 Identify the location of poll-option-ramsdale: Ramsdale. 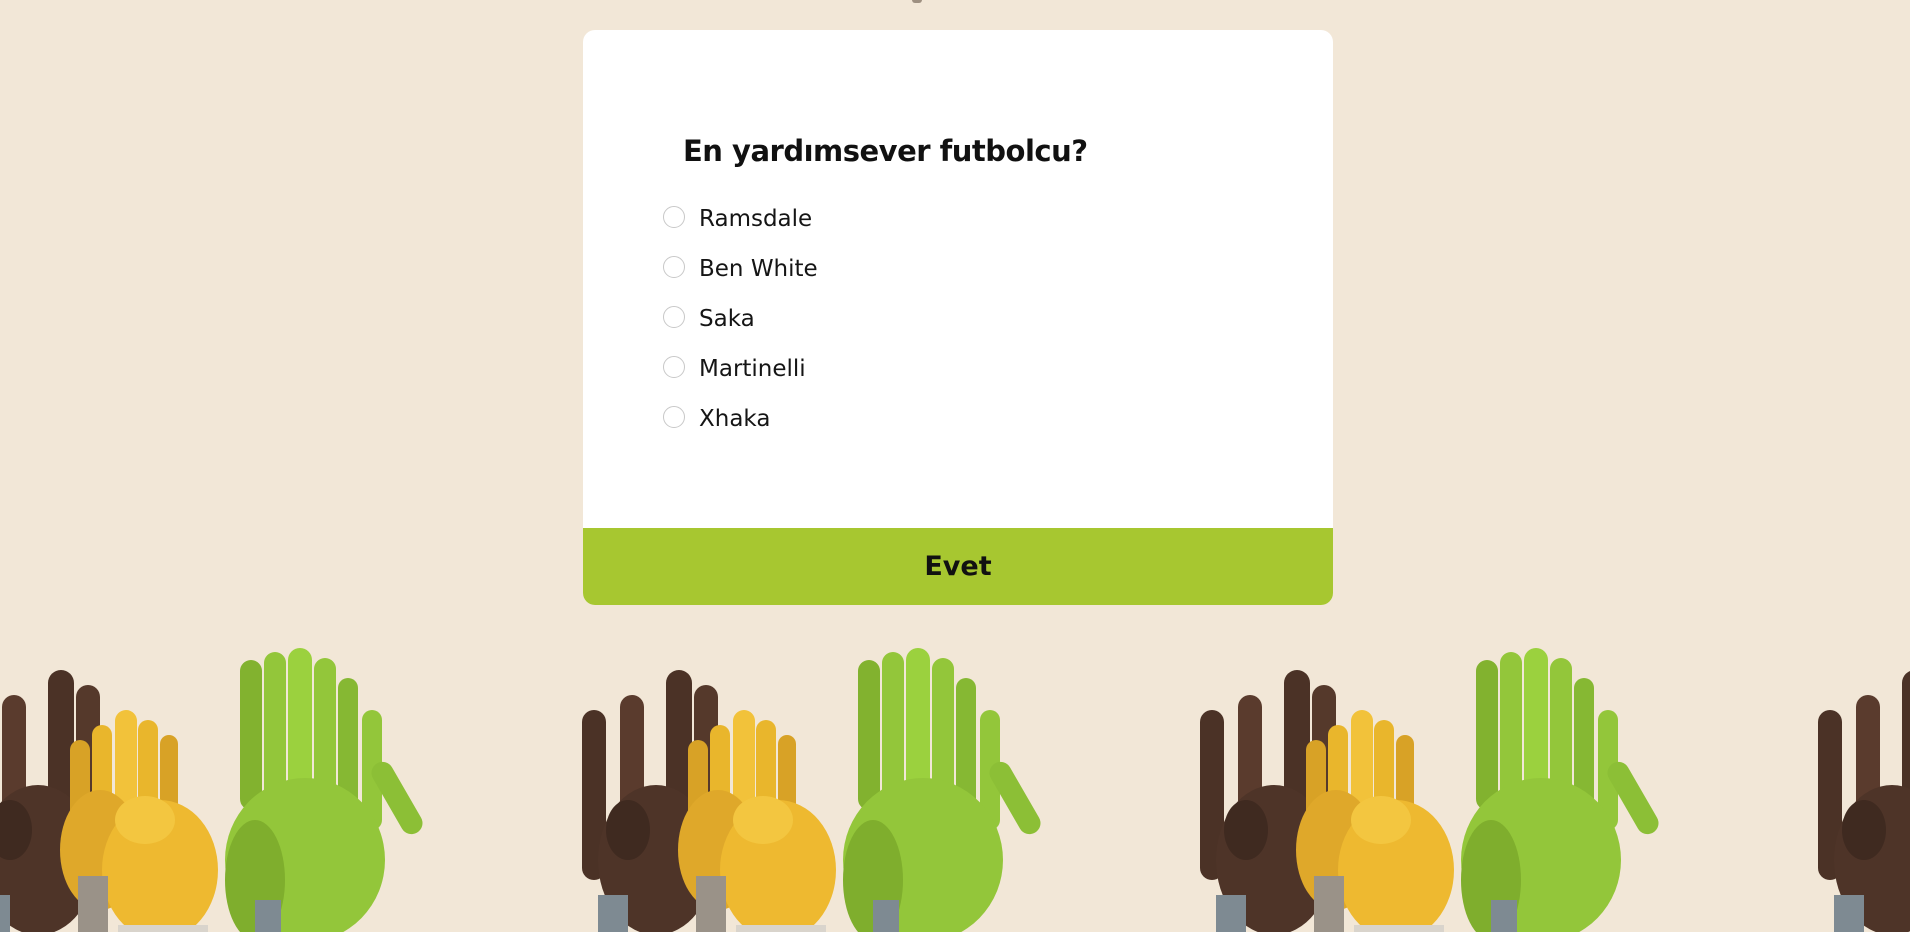
(740, 219).